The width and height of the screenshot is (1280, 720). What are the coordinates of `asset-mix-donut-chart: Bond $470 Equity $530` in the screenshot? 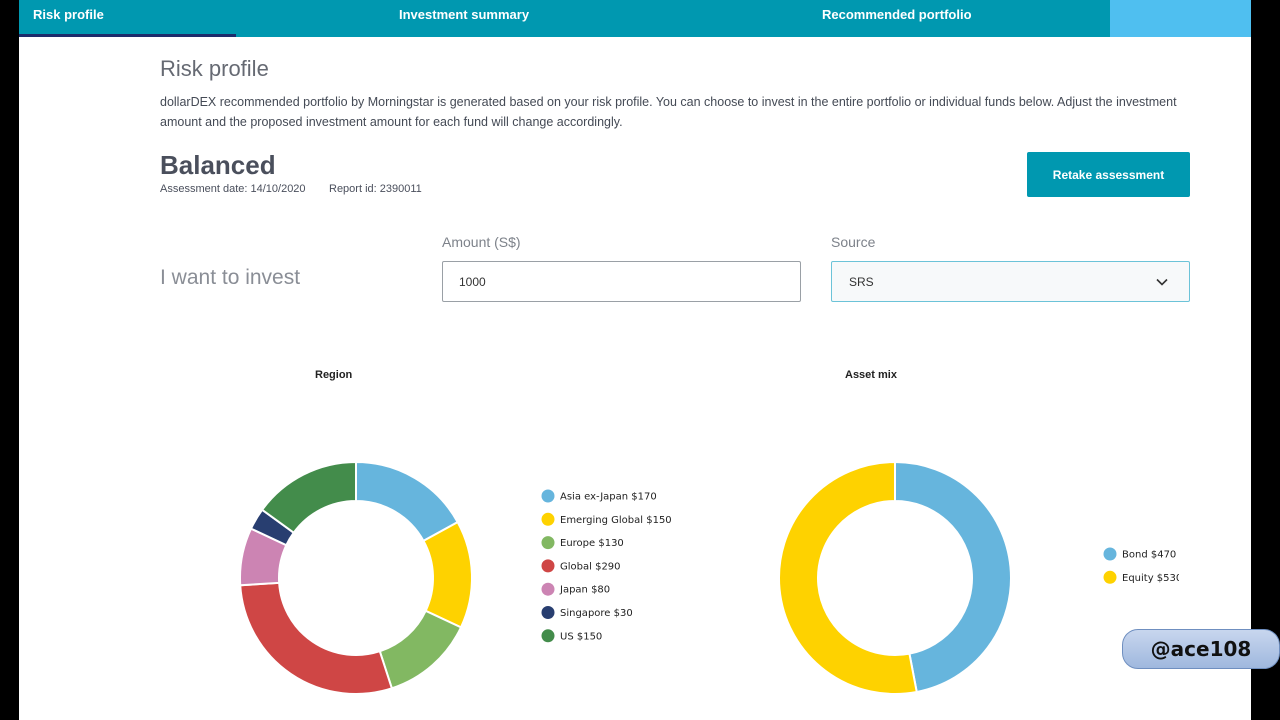 It's located at (978, 577).